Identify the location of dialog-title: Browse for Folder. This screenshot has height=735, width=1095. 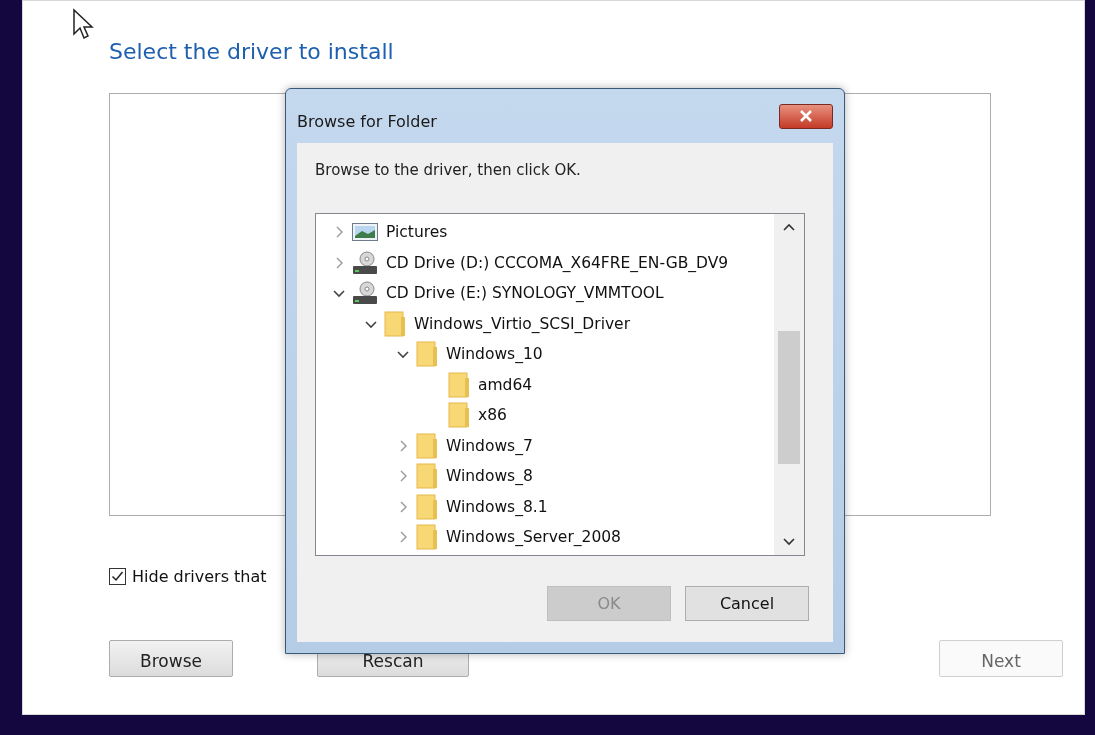
(367, 121).